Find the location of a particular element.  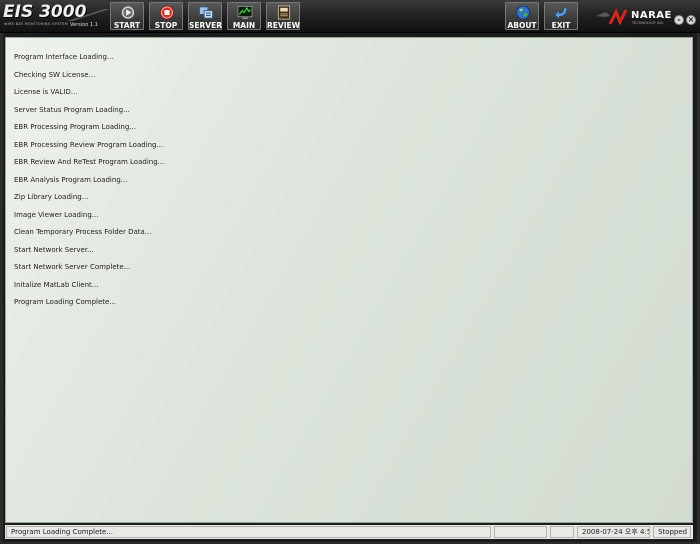

status-state: Stopped is located at coordinates (672, 532).